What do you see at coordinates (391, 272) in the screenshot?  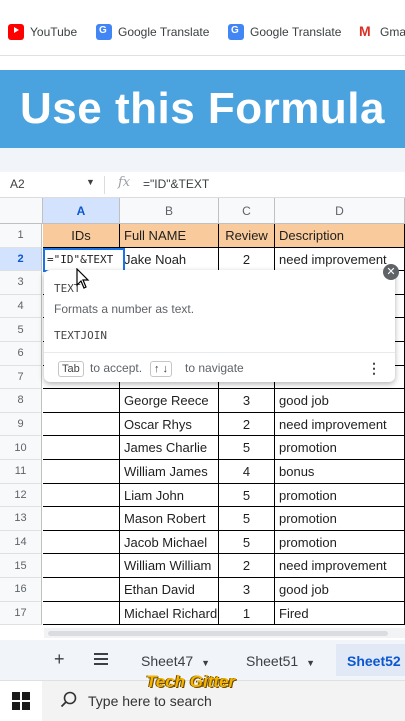 I see `close-icon: ✕` at bounding box center [391, 272].